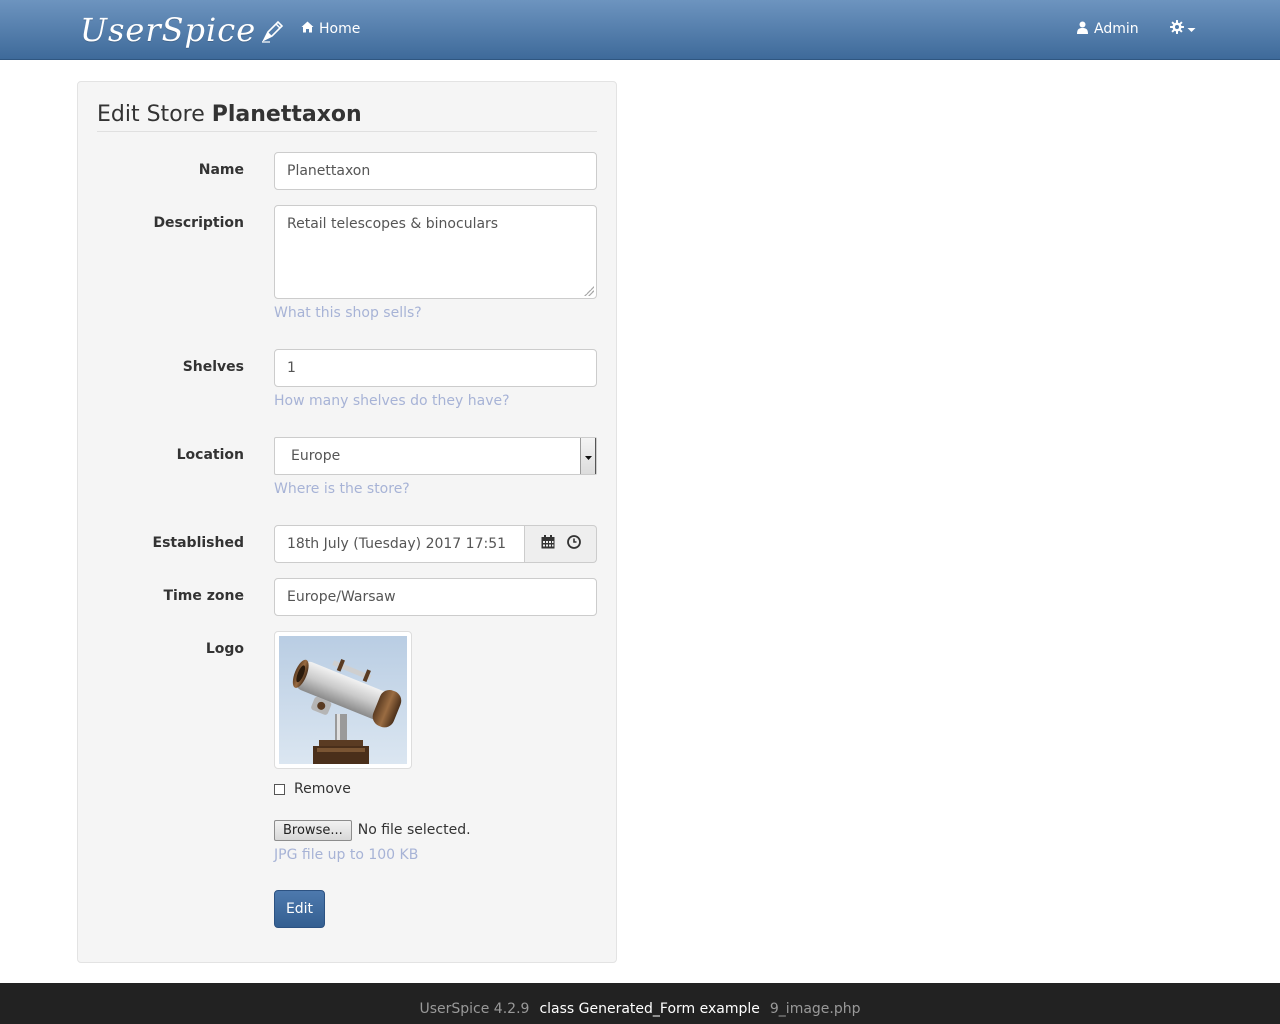  I want to click on established-datetime-group: 18th July (Tuesday) 2017 17:51, so click(435, 544).